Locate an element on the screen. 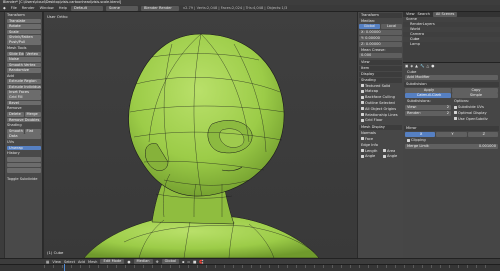 The width and height of the screenshot is (500, 271). simple-tab: Simple is located at coordinates (475, 96).